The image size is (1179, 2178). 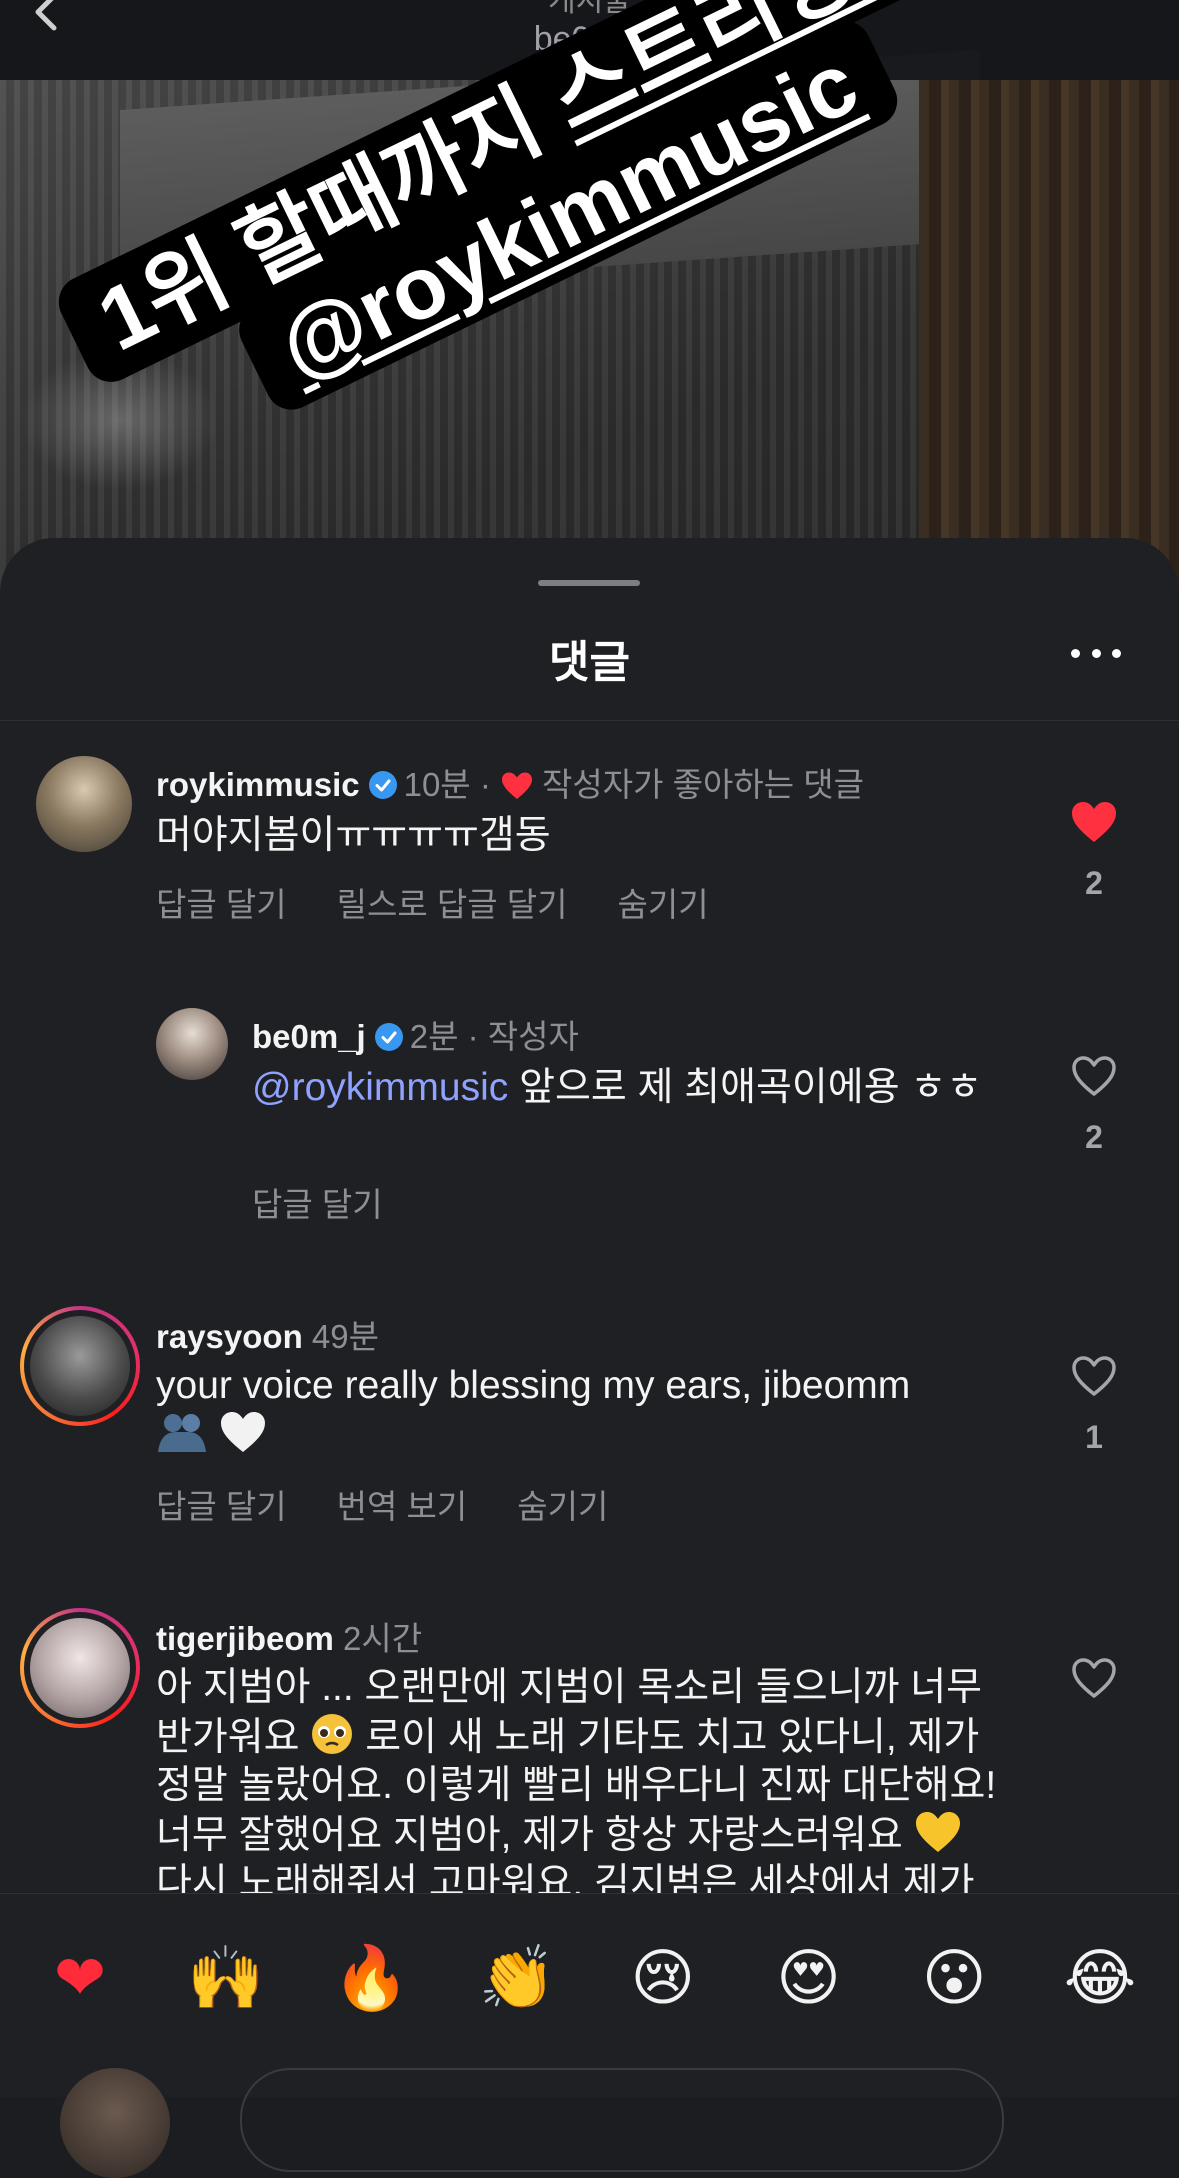 I want to click on pleading-face-icon, so click(x=332, y=1734).